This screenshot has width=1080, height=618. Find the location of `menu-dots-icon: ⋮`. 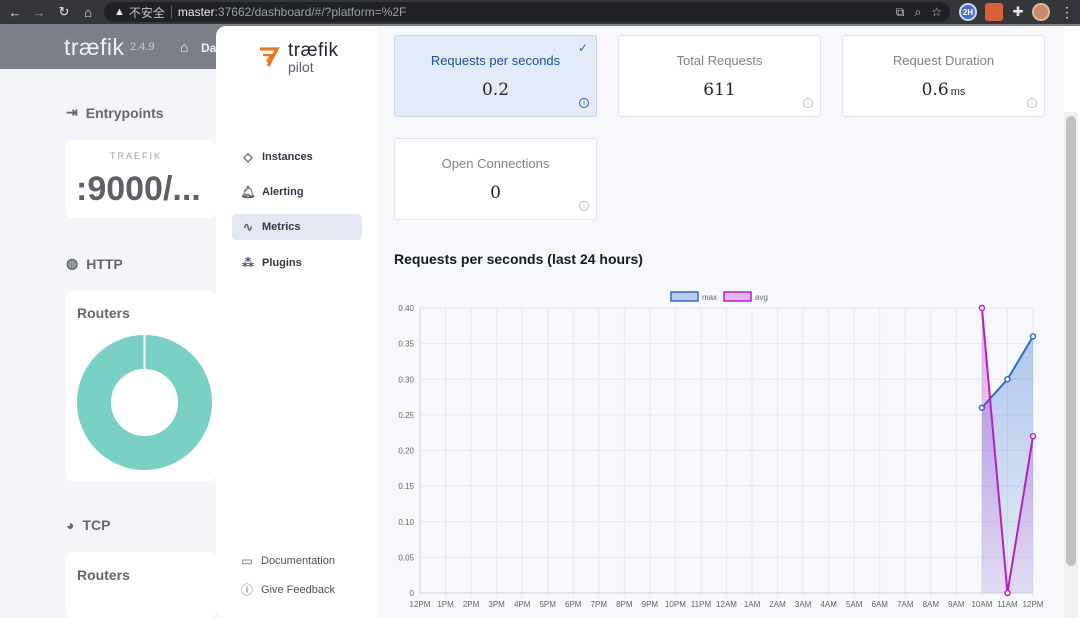

menu-dots-icon: ⋮ is located at coordinates (1067, 12).